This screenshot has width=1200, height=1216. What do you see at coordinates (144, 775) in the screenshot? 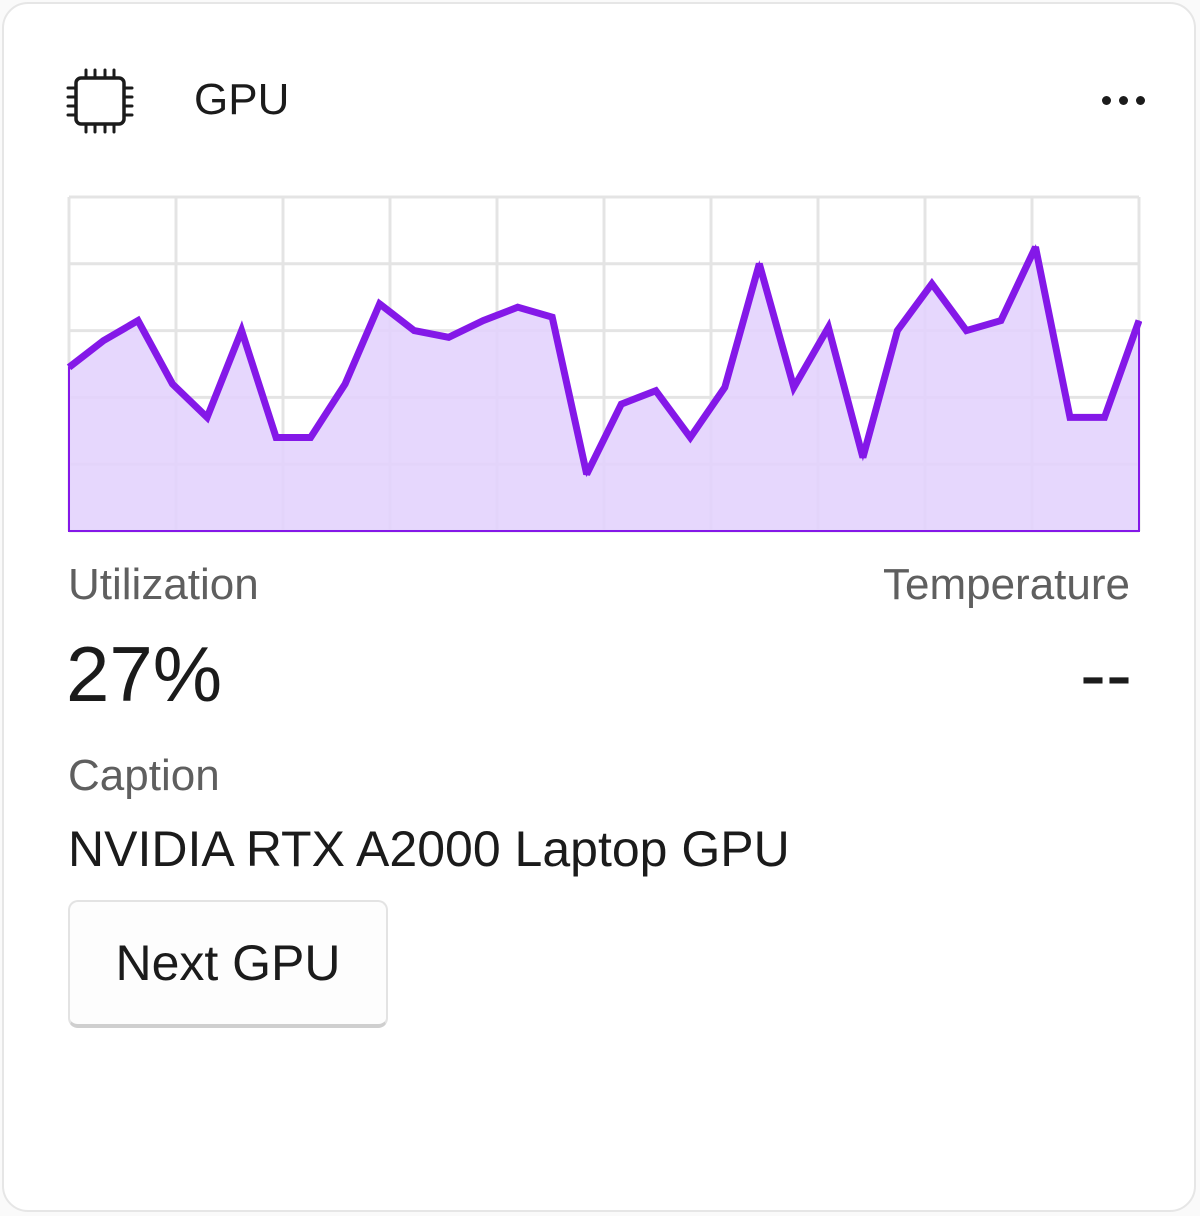
I see `caption-label: Caption` at bounding box center [144, 775].